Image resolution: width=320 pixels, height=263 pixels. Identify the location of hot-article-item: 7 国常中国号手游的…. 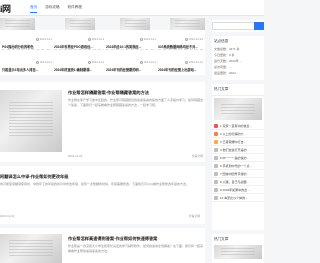
(238, 174).